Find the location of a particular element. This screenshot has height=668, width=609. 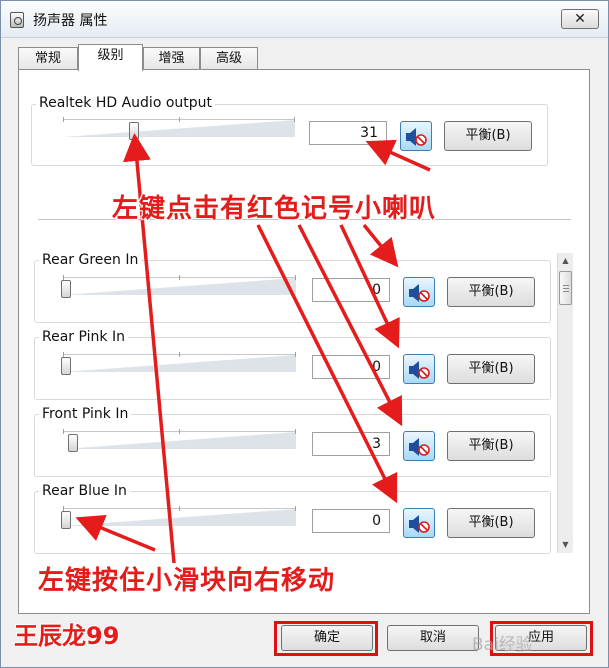

channel-mute-button-rear-pink is located at coordinates (419, 369).